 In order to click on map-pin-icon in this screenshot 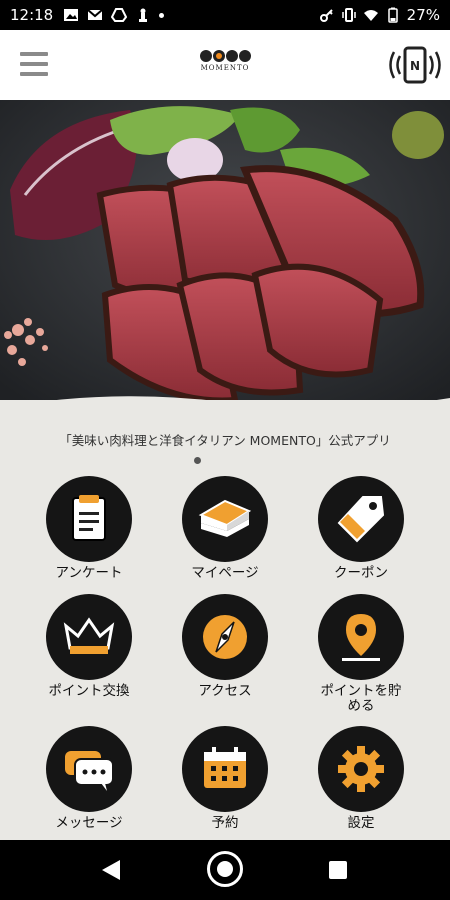, I will do `click(361, 637)`.